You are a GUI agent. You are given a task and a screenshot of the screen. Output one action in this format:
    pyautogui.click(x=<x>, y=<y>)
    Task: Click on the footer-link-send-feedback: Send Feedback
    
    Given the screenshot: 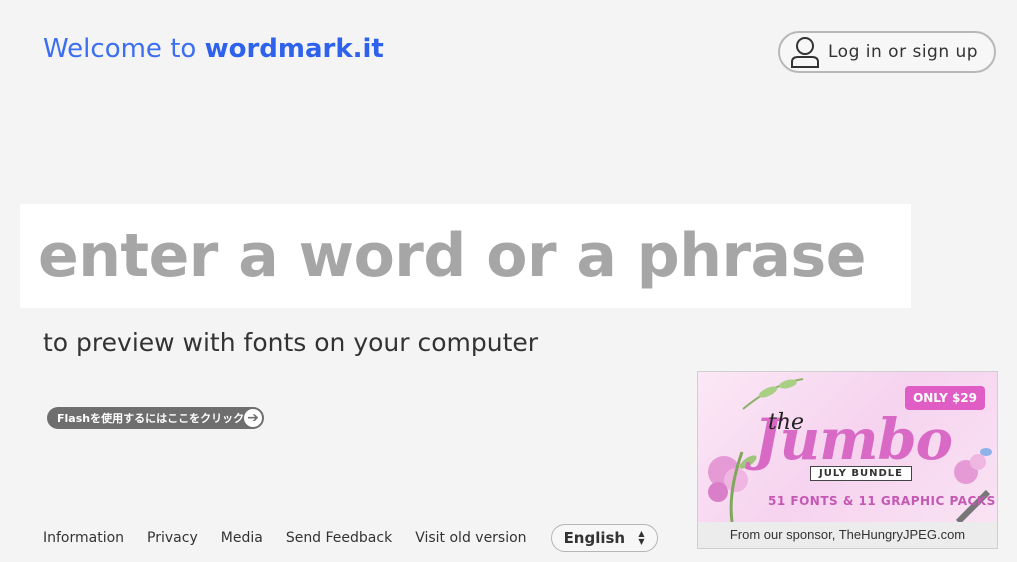 What is the action you would take?
    pyautogui.click(x=339, y=538)
    